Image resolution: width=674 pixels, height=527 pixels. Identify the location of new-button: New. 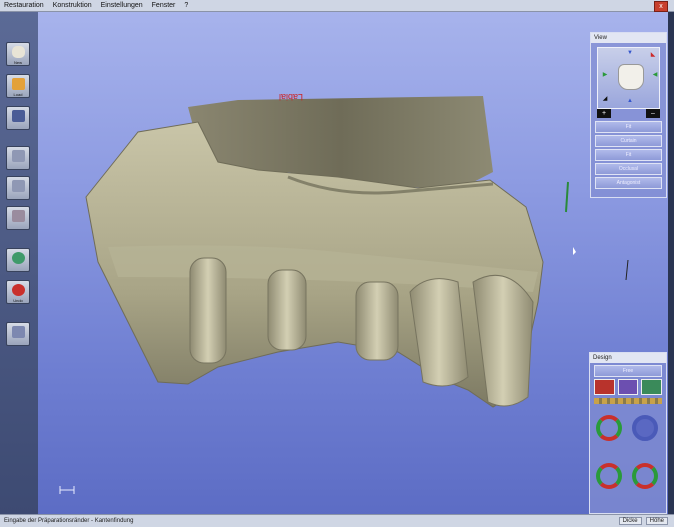
(18, 54).